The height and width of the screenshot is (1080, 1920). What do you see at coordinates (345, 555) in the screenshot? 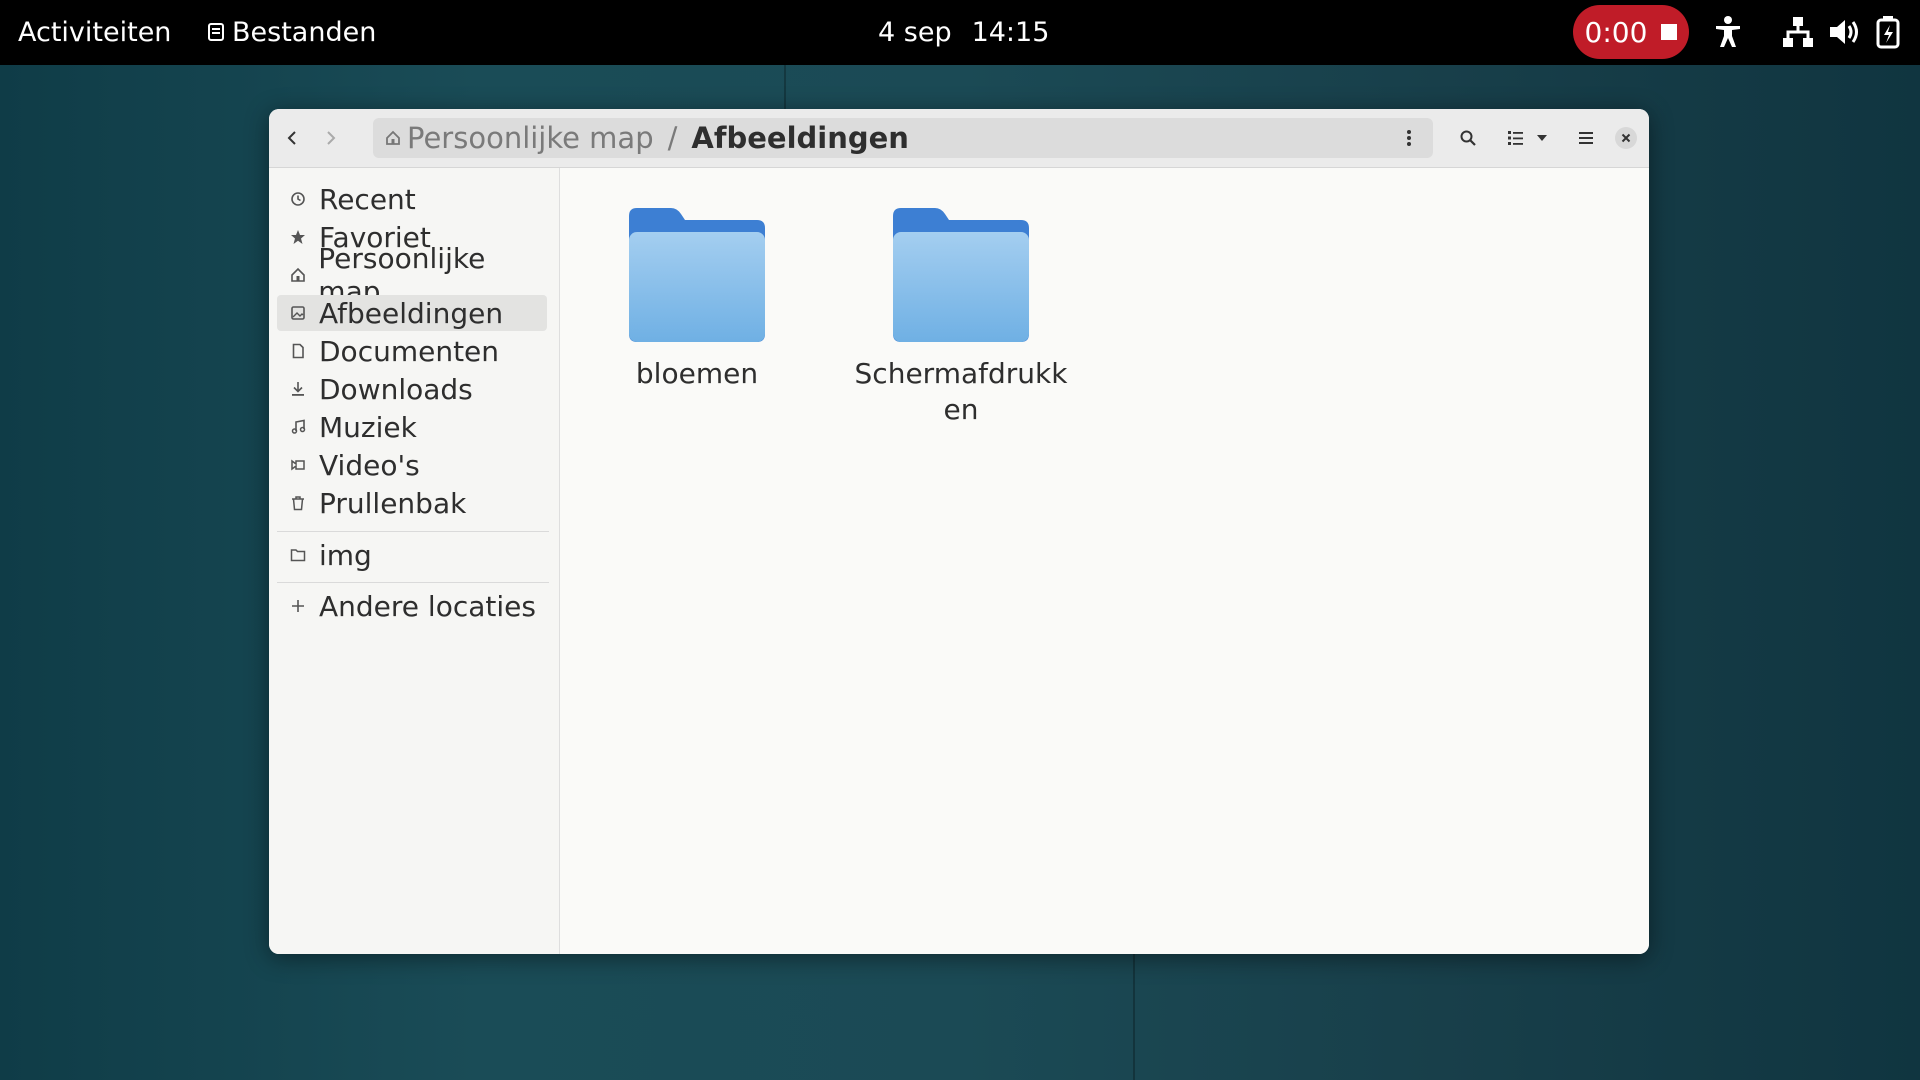
I see `sidebar-item-label: img` at bounding box center [345, 555].